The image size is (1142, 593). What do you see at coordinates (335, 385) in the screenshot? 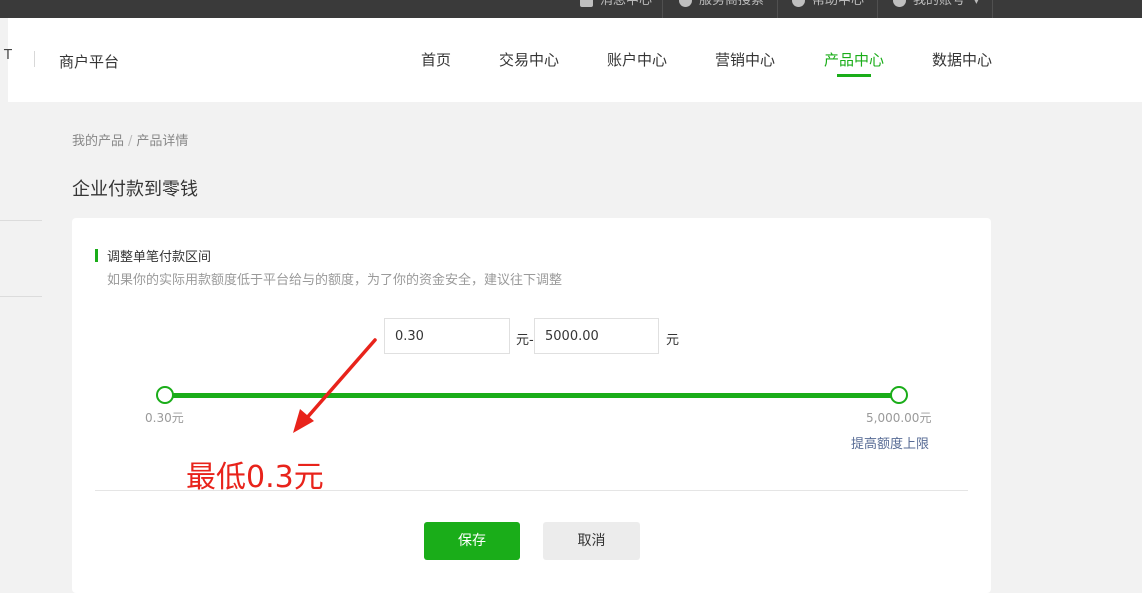
I see `annotation-arrow` at bounding box center [335, 385].